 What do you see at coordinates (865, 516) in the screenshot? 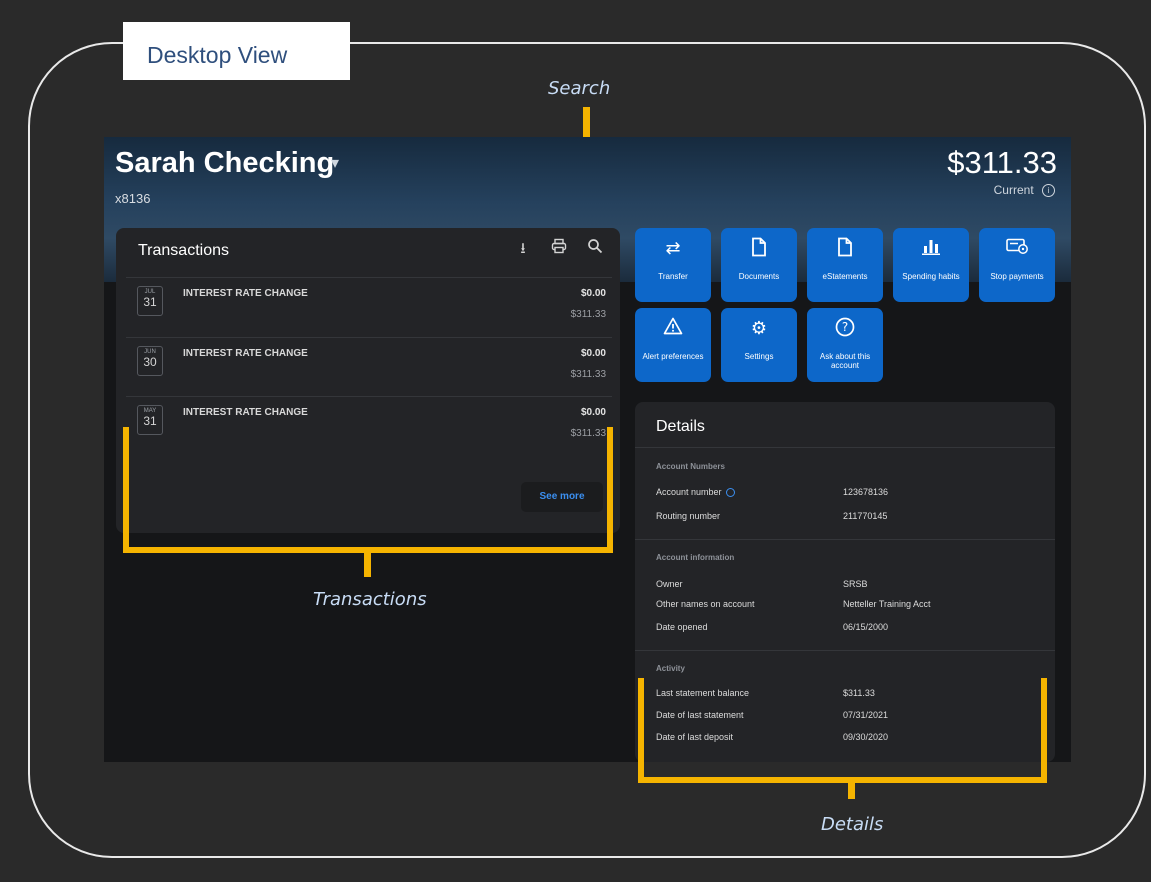
I see `routing-number-value: 211770145` at bounding box center [865, 516].